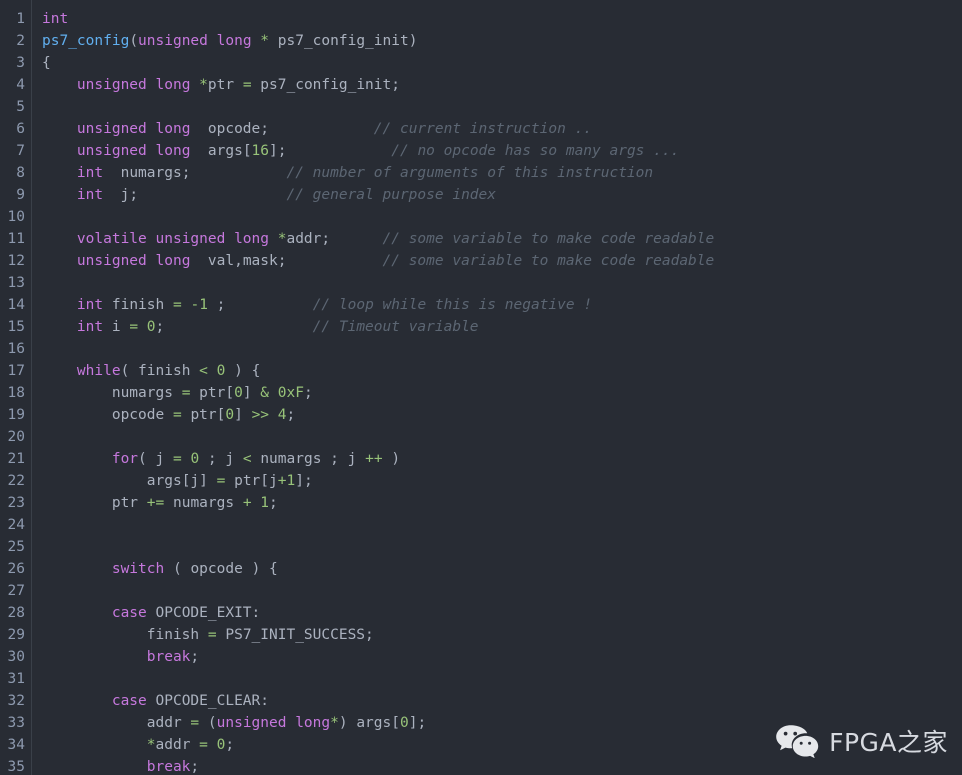  Describe the element at coordinates (502, 657) in the screenshot. I see `code-line: break;` at that location.